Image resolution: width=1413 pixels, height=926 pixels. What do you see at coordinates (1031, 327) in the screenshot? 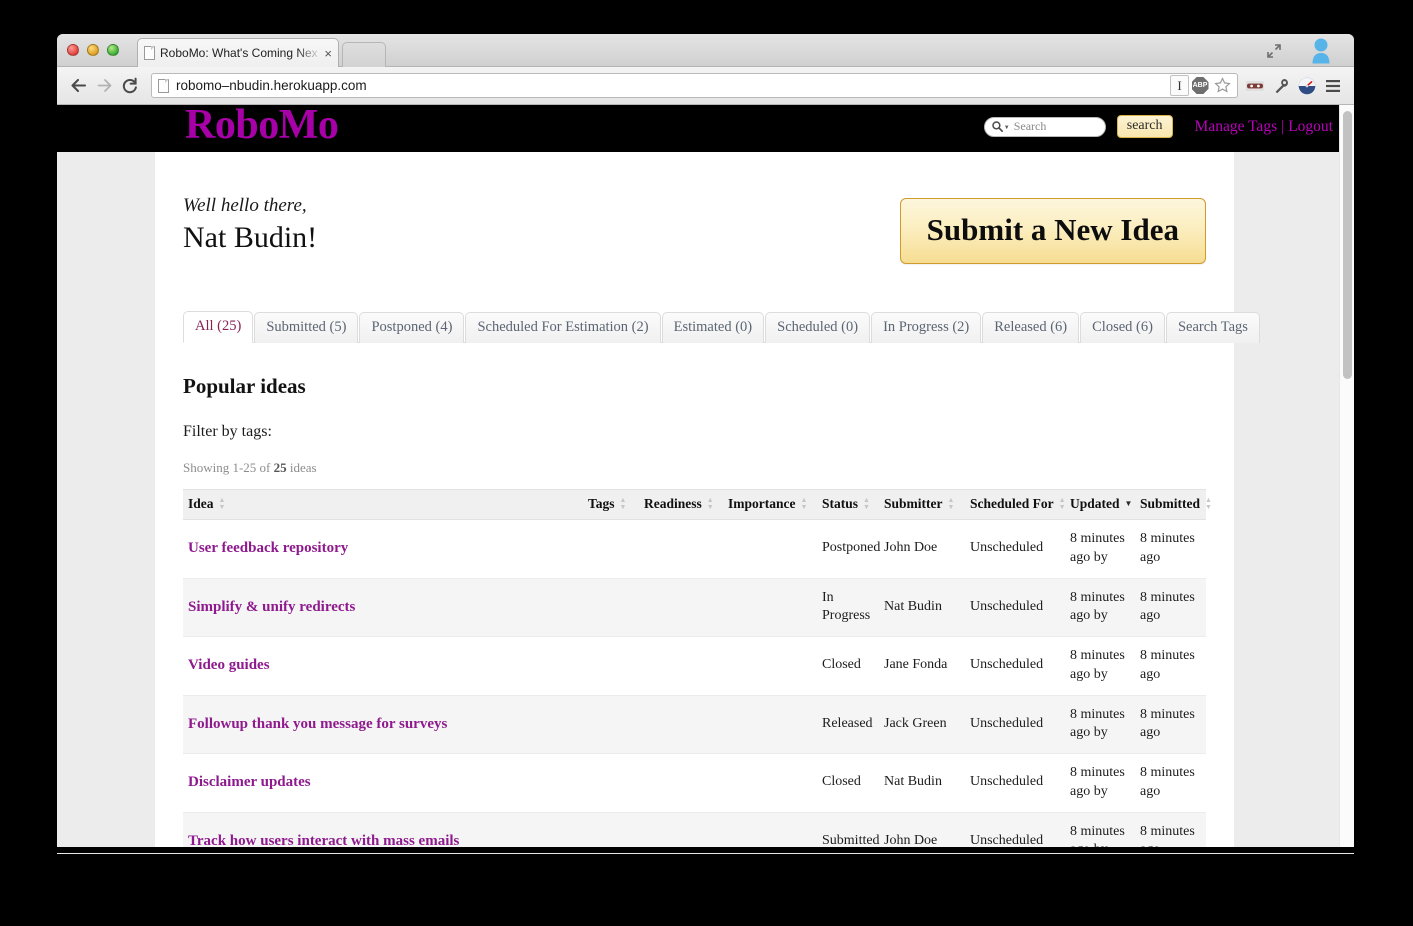
I see `tab-released-6: Released (6)` at bounding box center [1031, 327].